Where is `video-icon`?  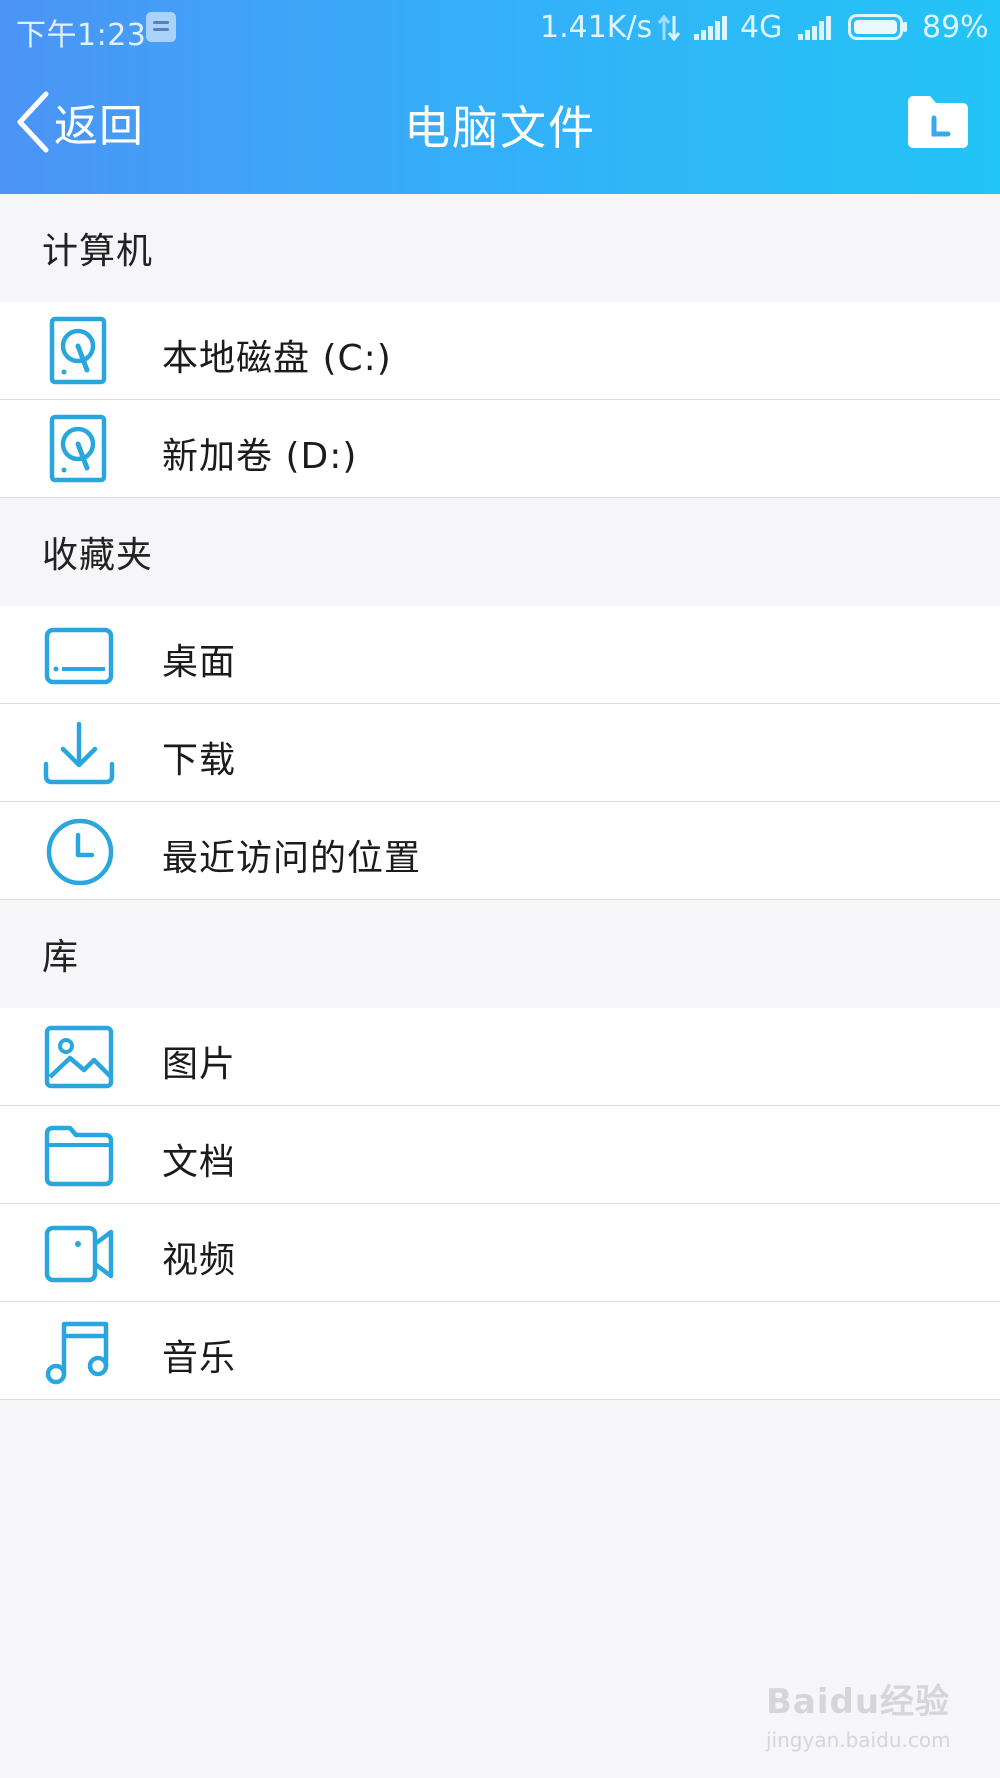 video-icon is located at coordinates (79, 1254).